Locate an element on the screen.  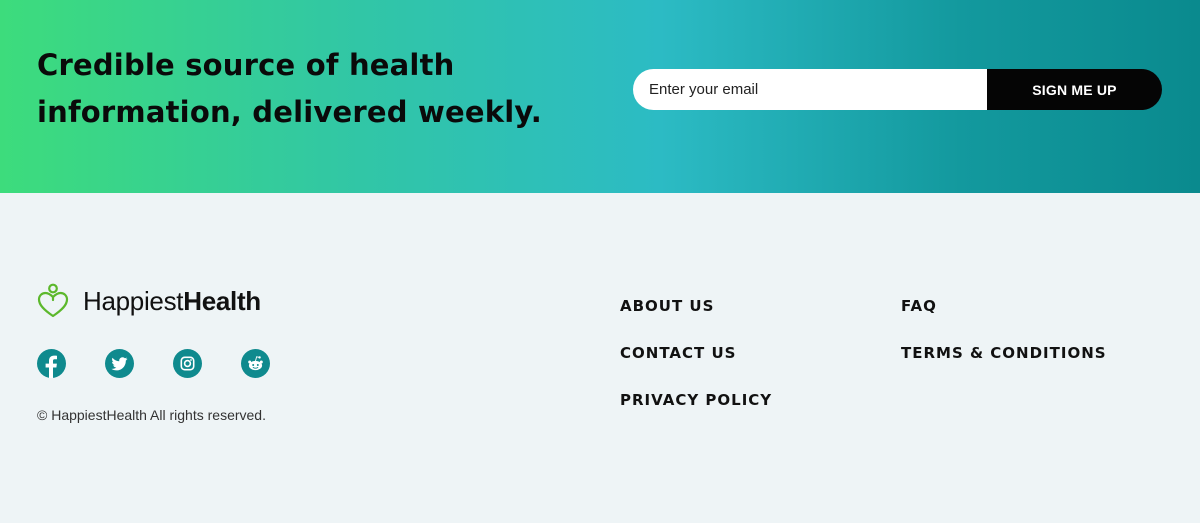
newsletter-signup-form: SIGN ME UP is located at coordinates (897, 89).